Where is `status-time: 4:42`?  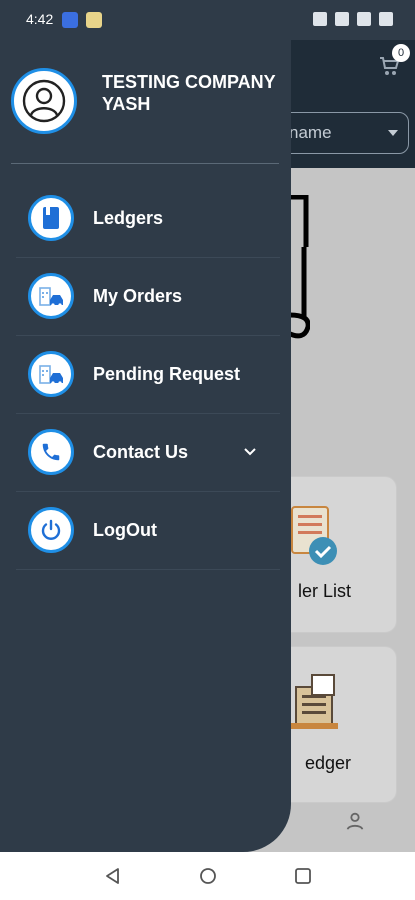
status-time: 4:42 is located at coordinates (40, 19).